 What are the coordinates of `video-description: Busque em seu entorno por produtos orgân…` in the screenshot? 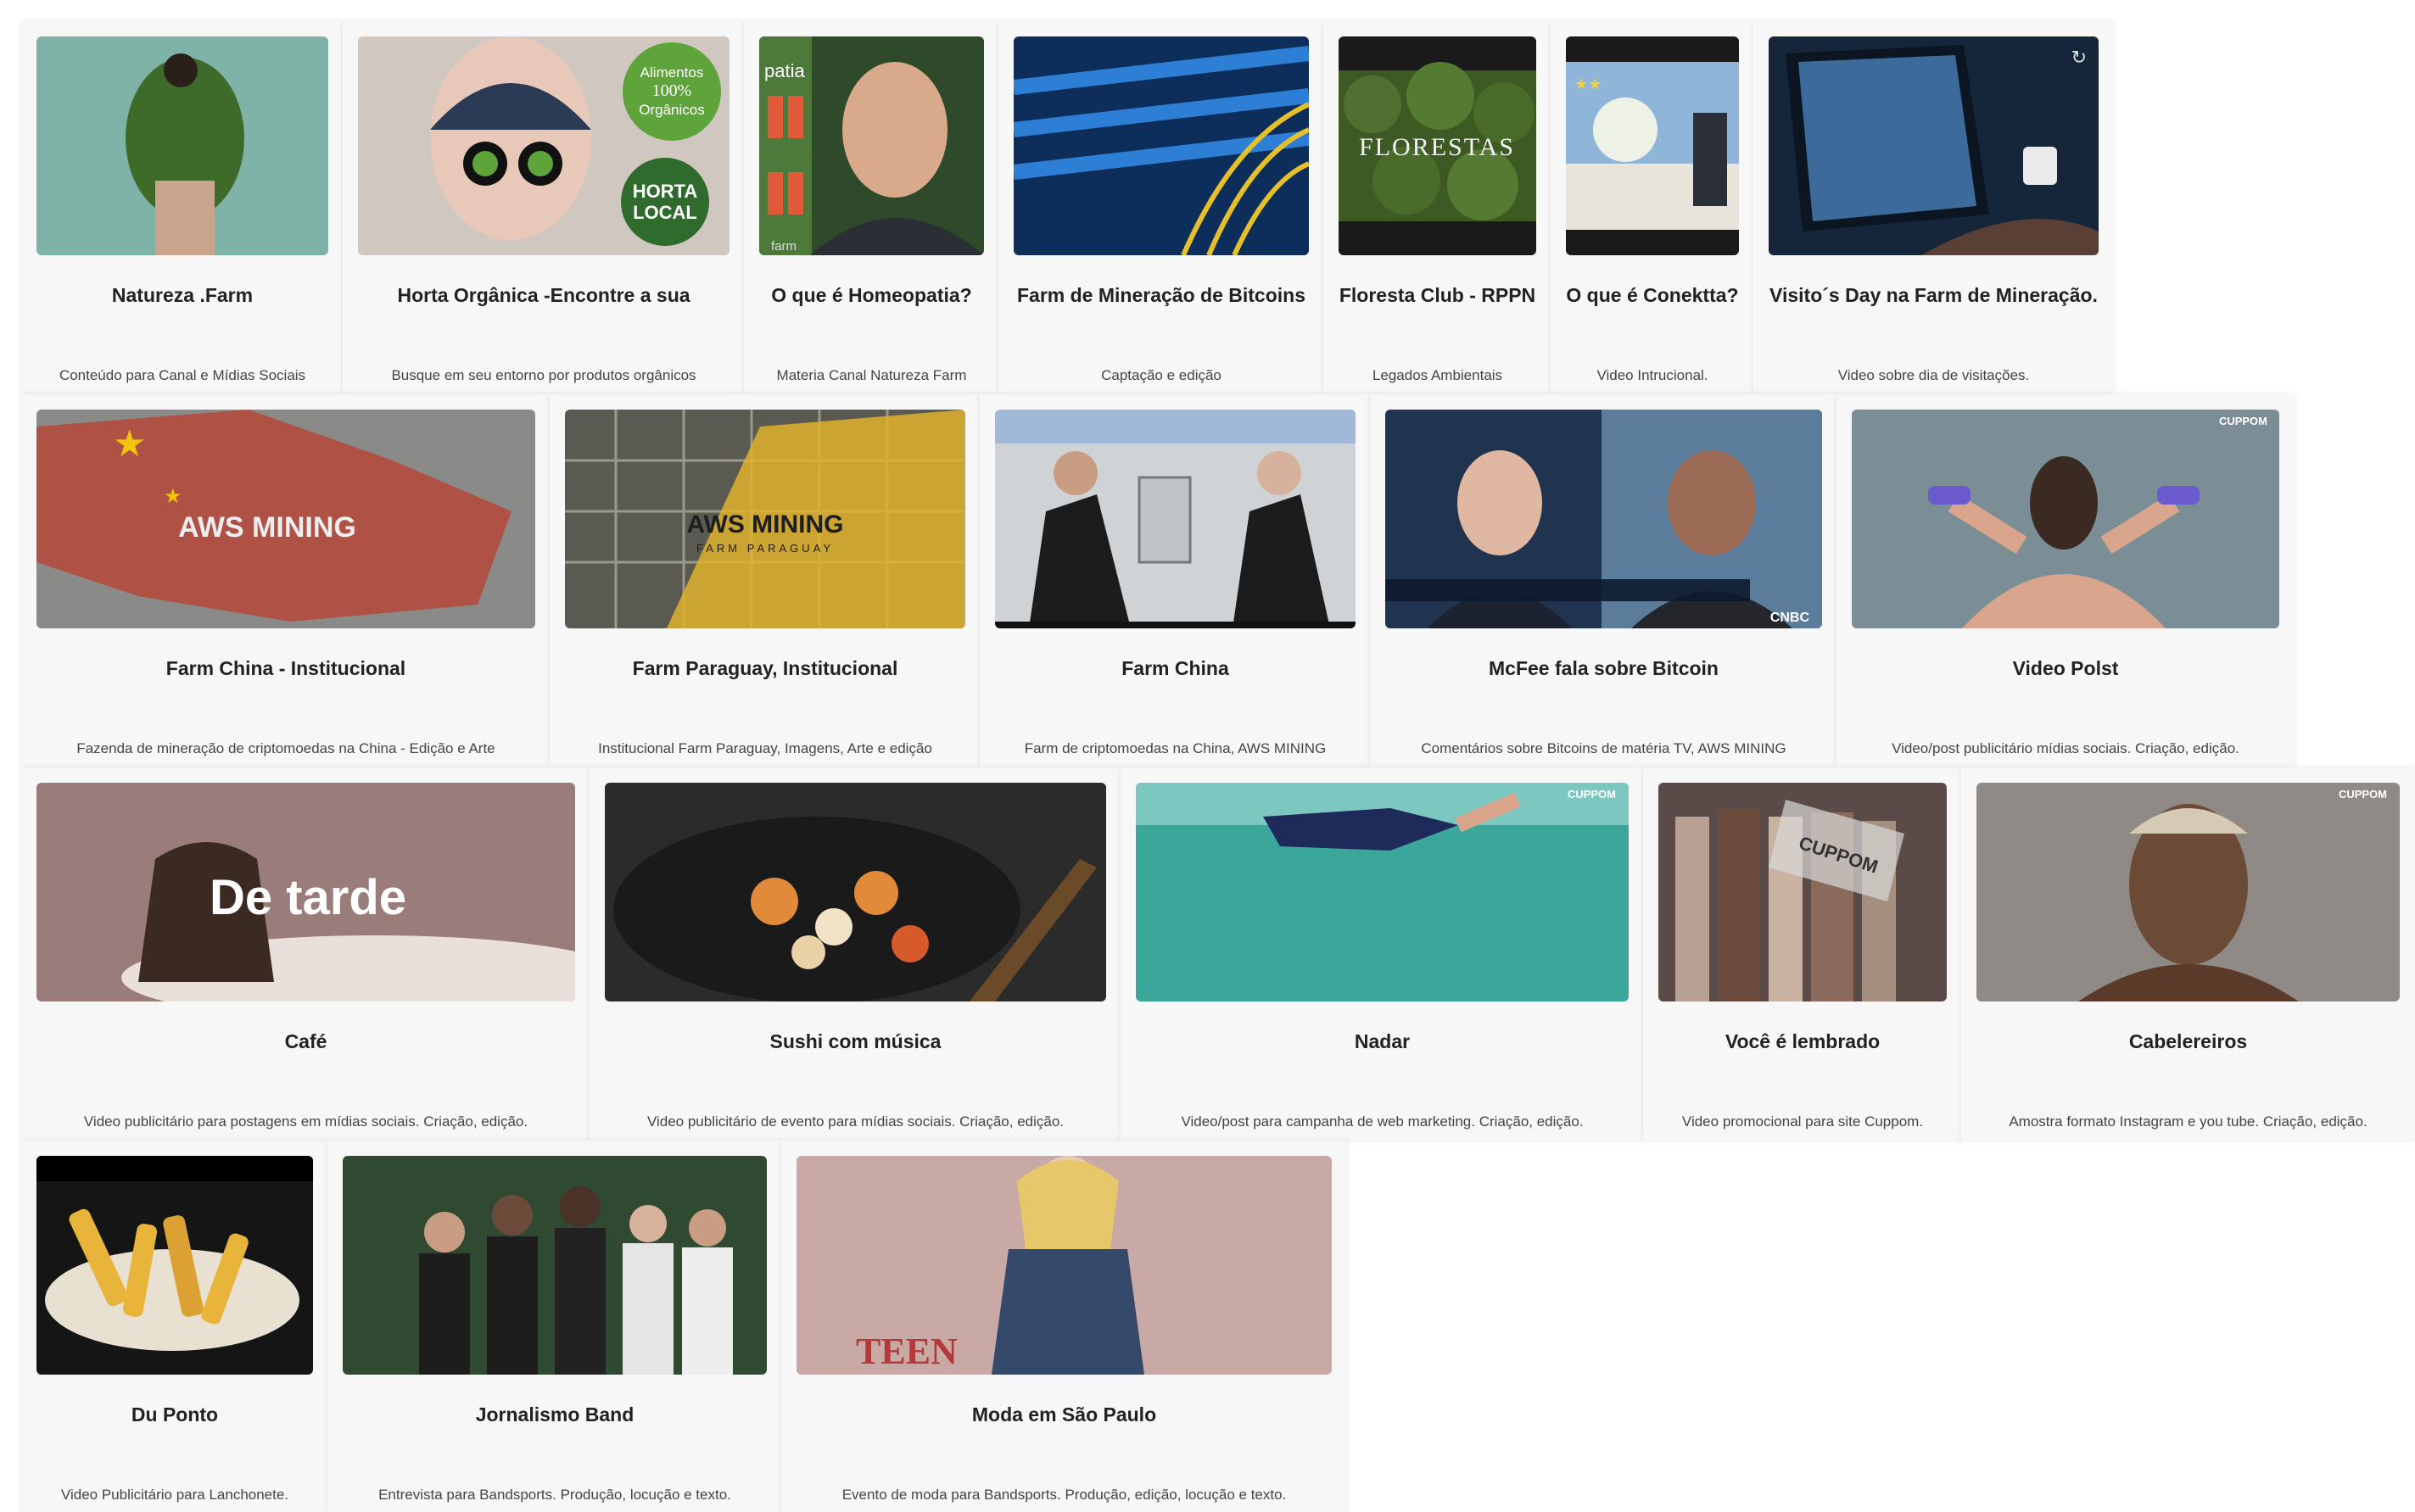 It's located at (543, 375).